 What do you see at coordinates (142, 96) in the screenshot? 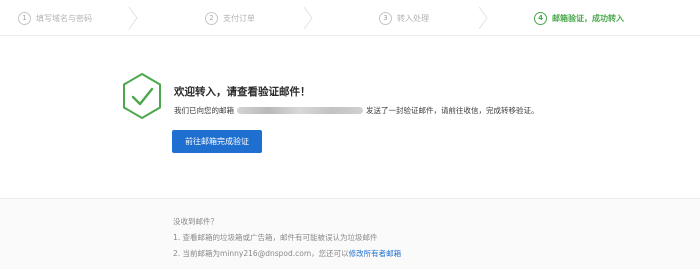
I see `hexagon-check-icon` at bounding box center [142, 96].